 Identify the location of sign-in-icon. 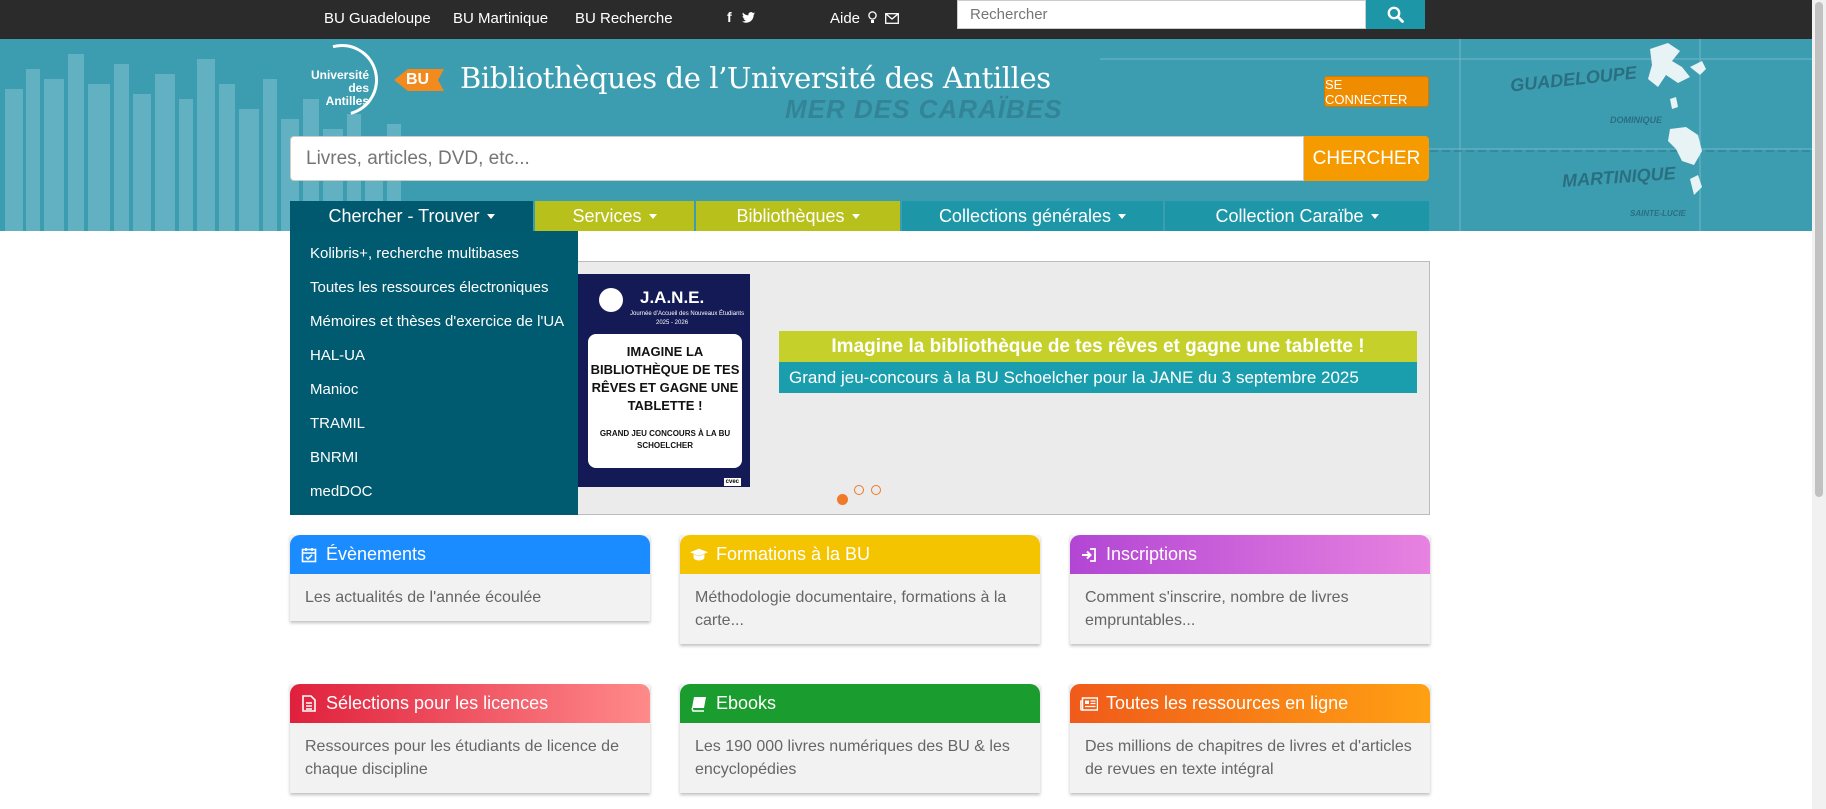
(1089, 555).